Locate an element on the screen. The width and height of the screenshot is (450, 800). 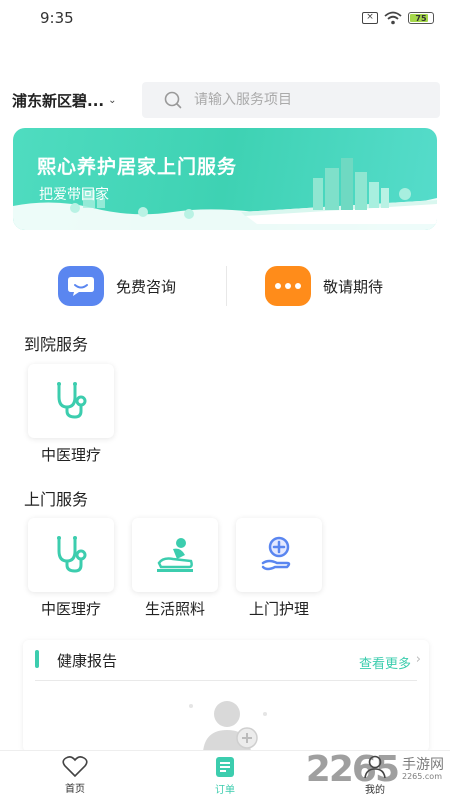
home-services-title: 上门服务 is located at coordinates (56, 499).